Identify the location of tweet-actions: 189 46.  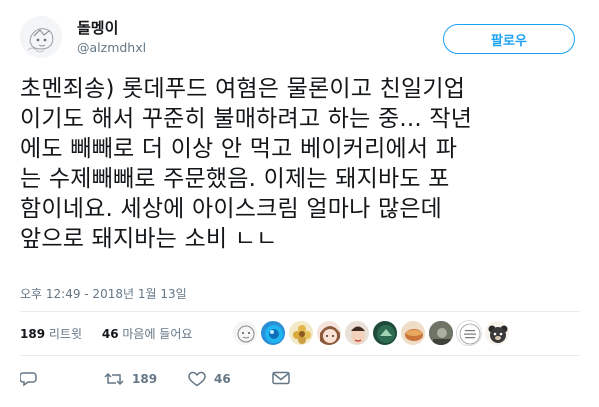
(300, 382).